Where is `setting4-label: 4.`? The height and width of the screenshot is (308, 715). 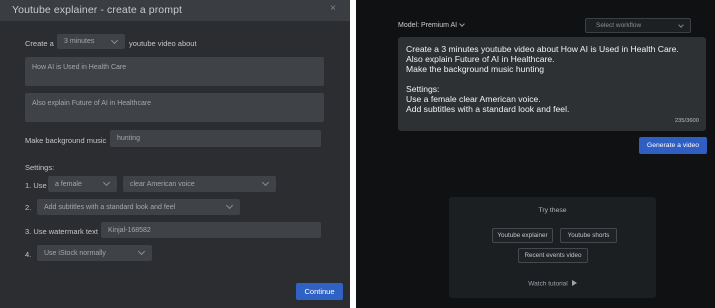 setting4-label: 4. is located at coordinates (28, 254).